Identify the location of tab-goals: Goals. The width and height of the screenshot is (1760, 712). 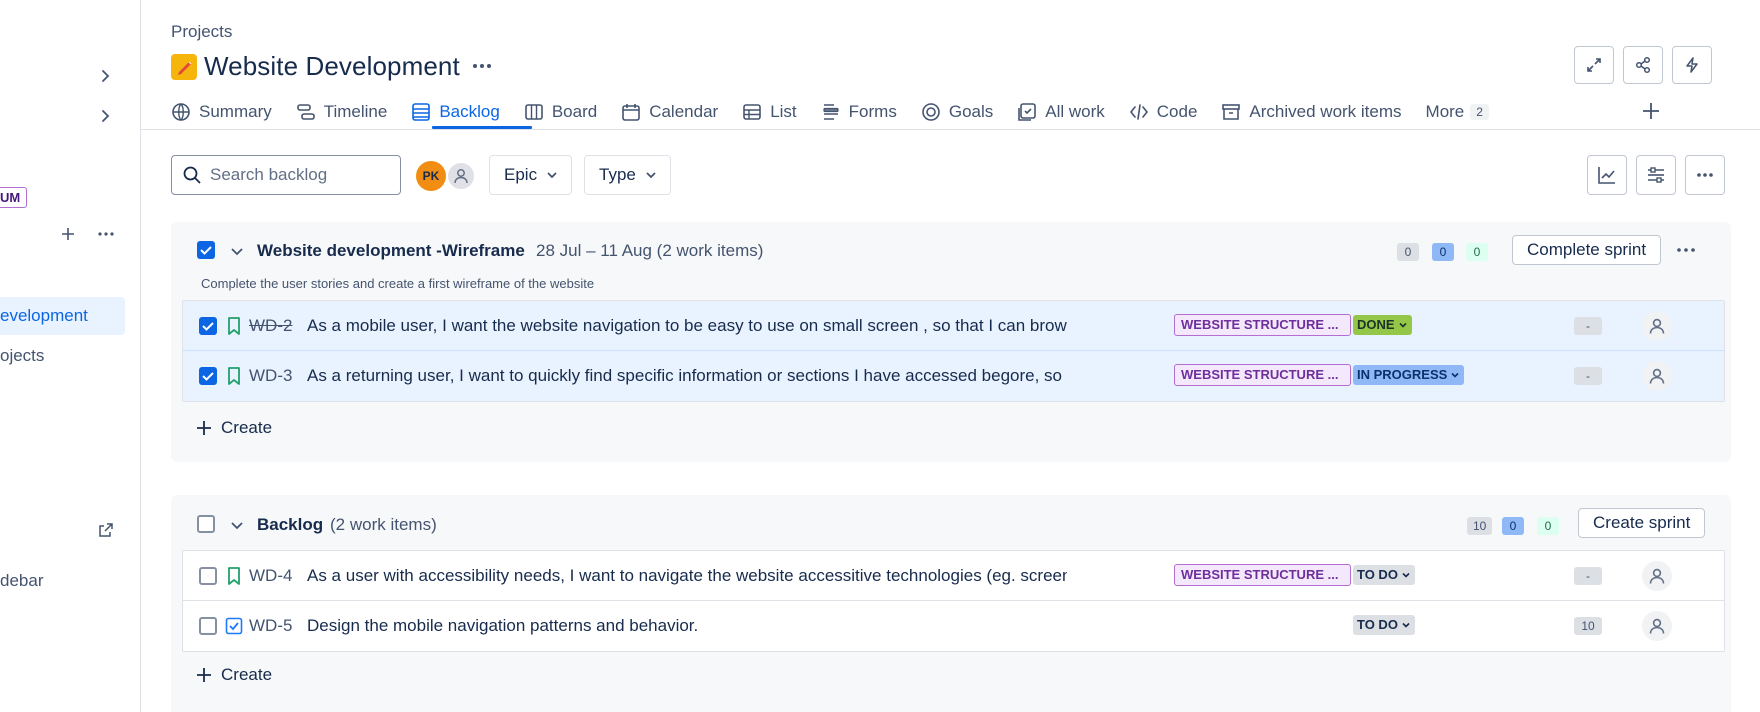
(957, 112).